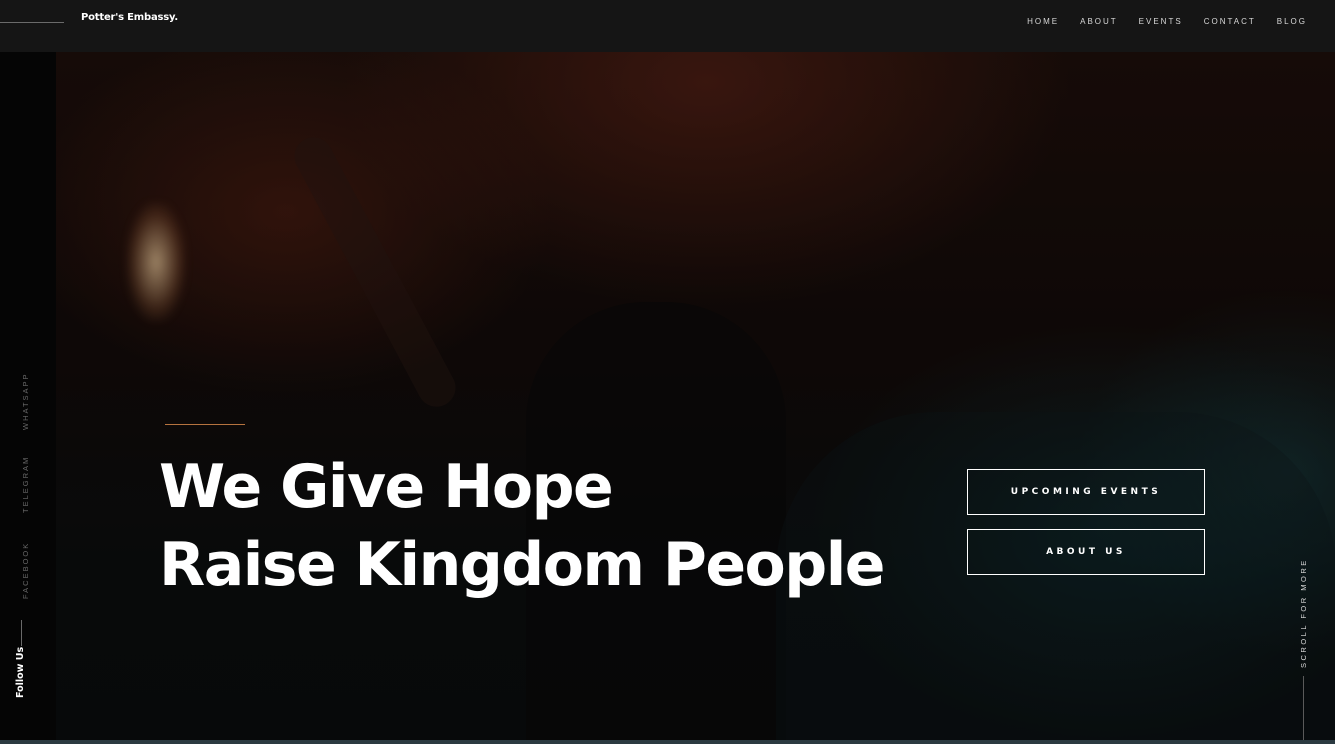  What do you see at coordinates (32, 22) in the screenshot?
I see `menu-line-decoration` at bounding box center [32, 22].